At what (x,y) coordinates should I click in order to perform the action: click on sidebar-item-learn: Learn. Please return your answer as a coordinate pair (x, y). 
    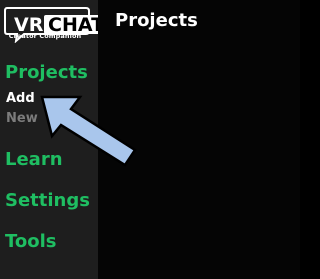
    Looking at the image, I should click on (34, 159).